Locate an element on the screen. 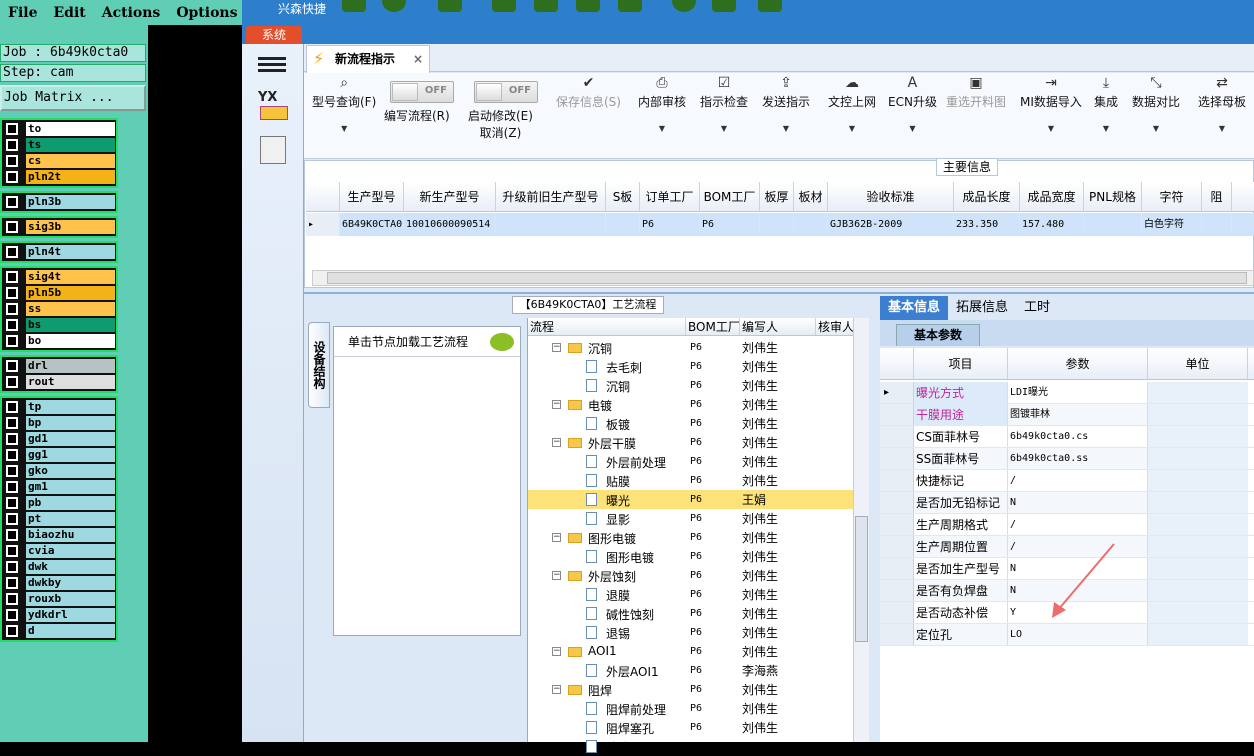  param-row: ▸ 曝光方式 LDI曝光 is located at coordinates (1067, 393).